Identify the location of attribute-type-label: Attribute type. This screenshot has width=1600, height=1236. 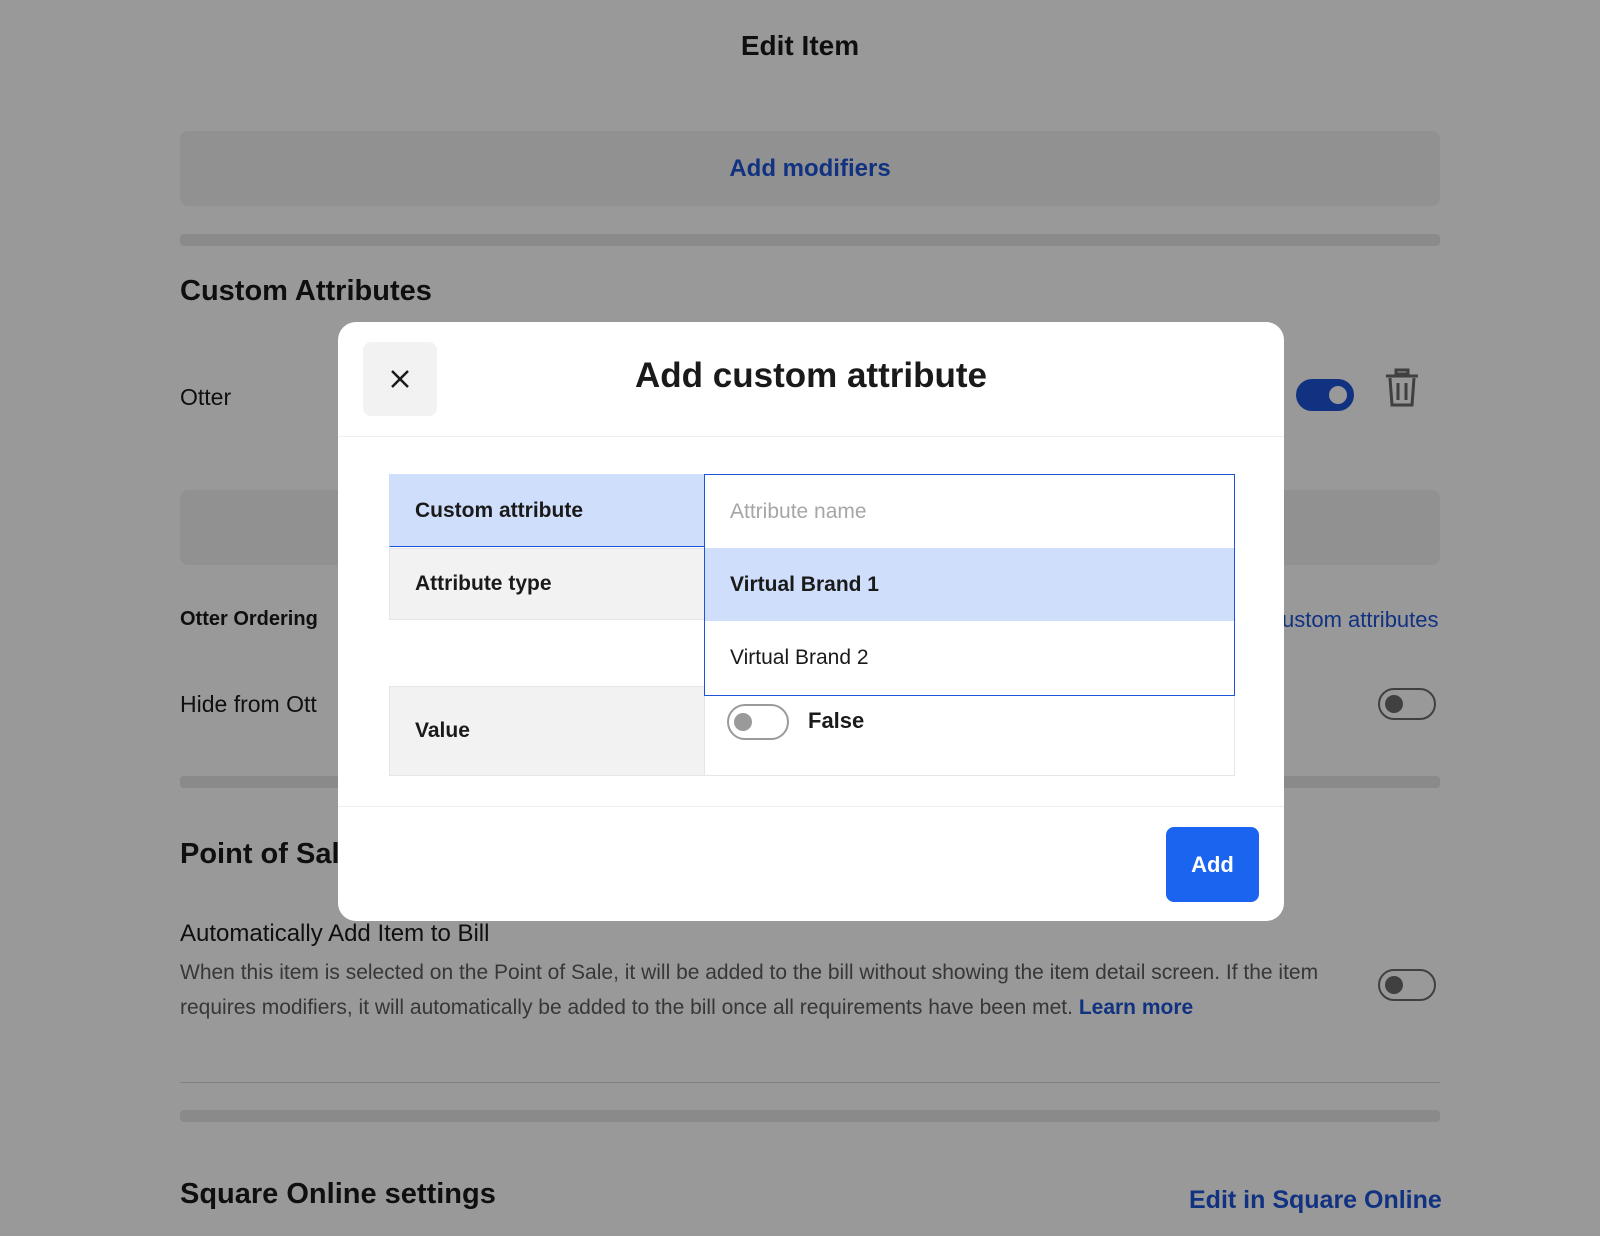
(547, 584).